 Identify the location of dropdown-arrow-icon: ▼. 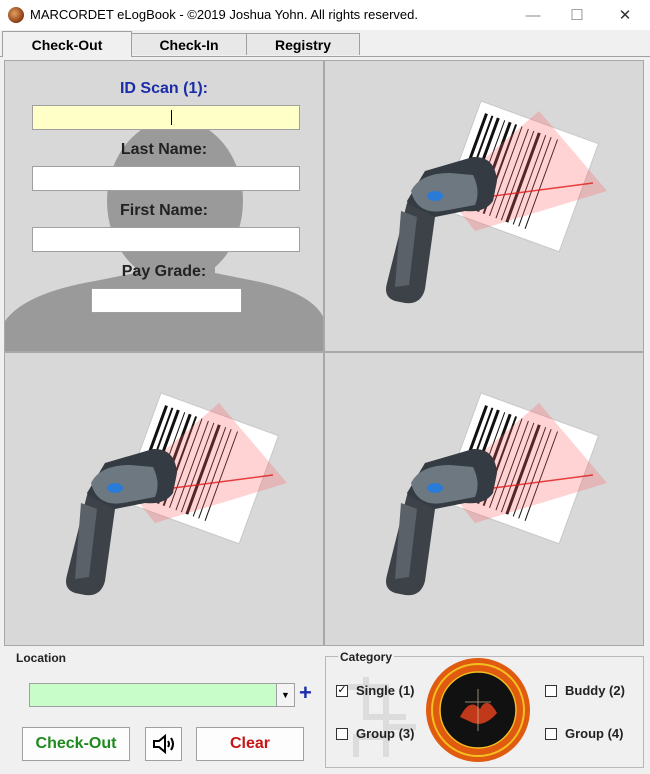
(285, 695).